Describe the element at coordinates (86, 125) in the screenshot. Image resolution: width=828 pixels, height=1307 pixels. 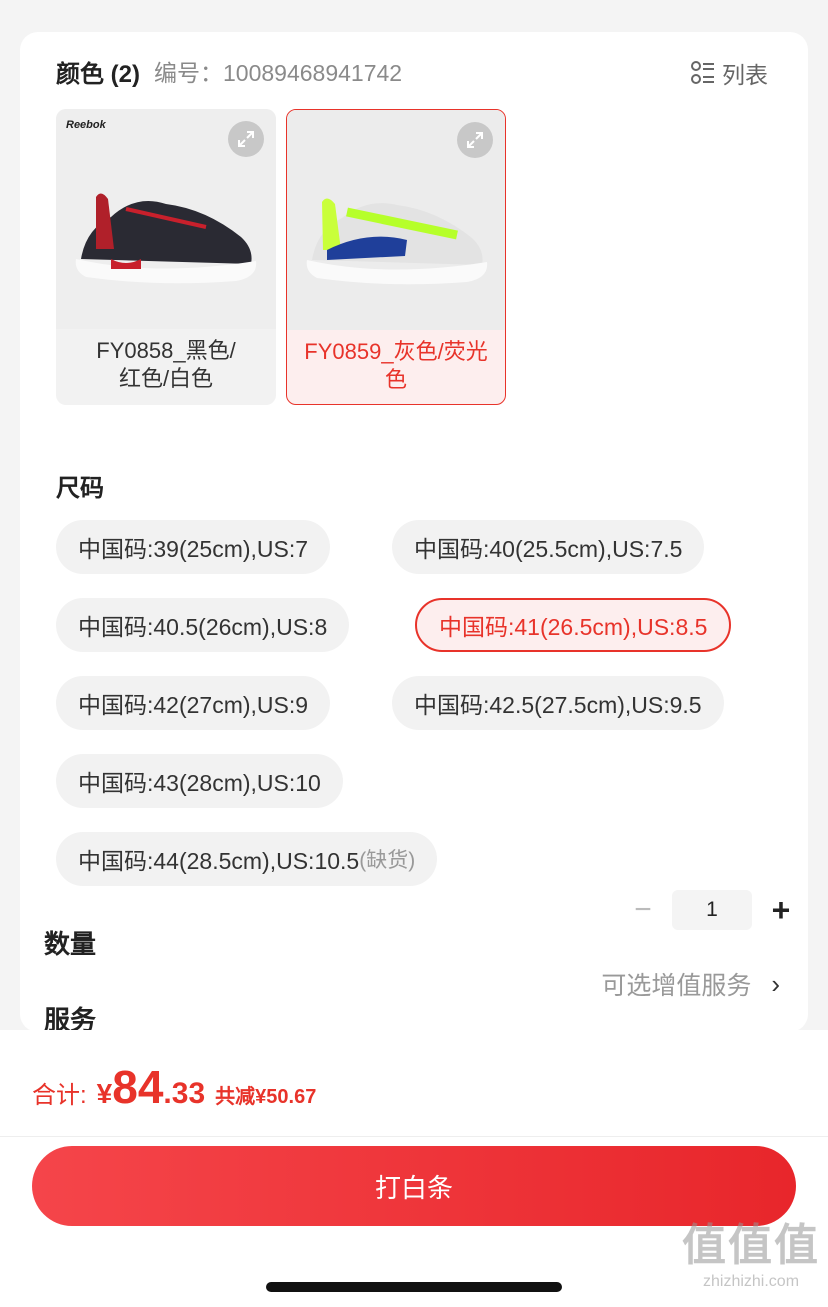
I see `brand-logo: Reebok` at that location.